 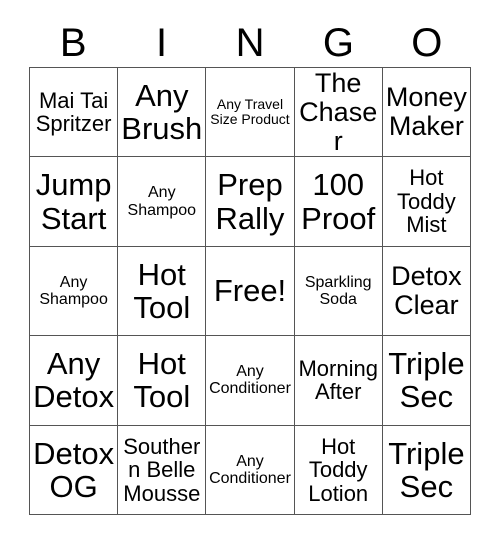 What do you see at coordinates (162, 42) in the screenshot?
I see `bingo-header-letter-i: I` at bounding box center [162, 42].